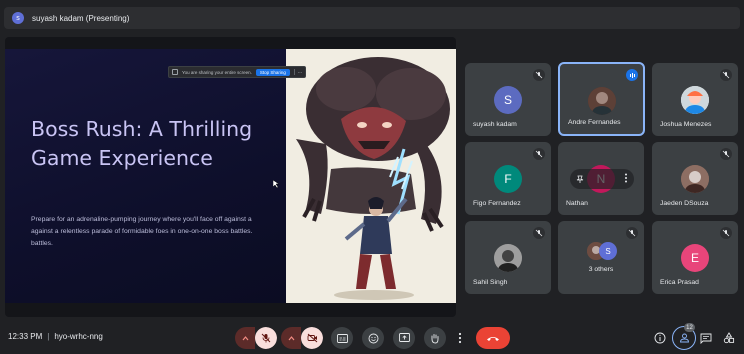  I want to click on participant-name: Andre Fernandes, so click(594, 122).